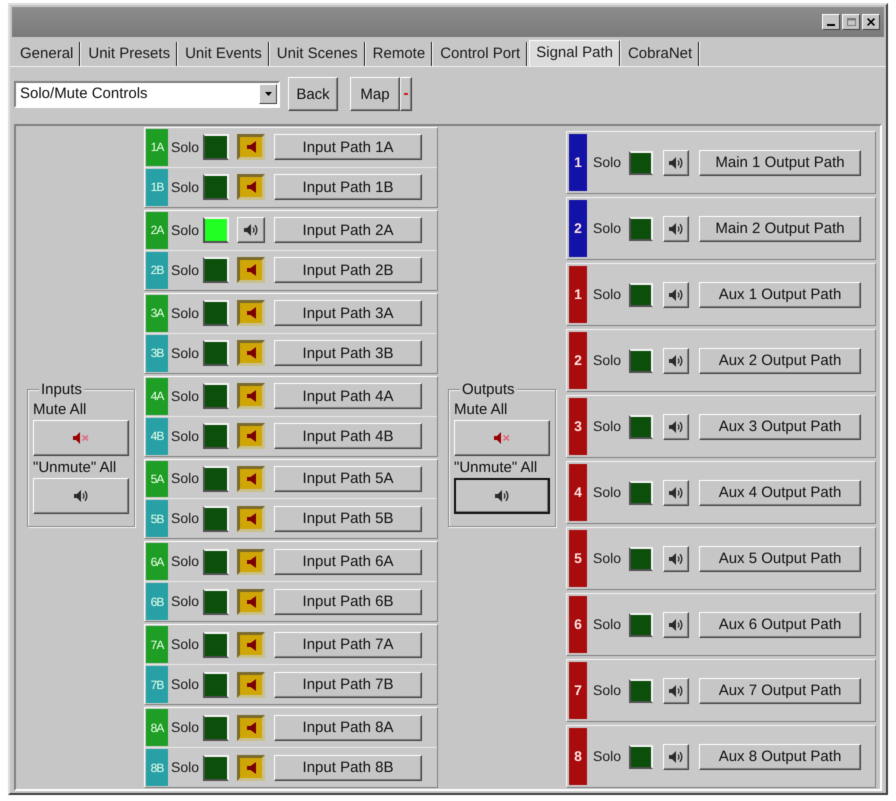 This screenshot has height=801, width=896. I want to click on close-button, so click(871, 22).